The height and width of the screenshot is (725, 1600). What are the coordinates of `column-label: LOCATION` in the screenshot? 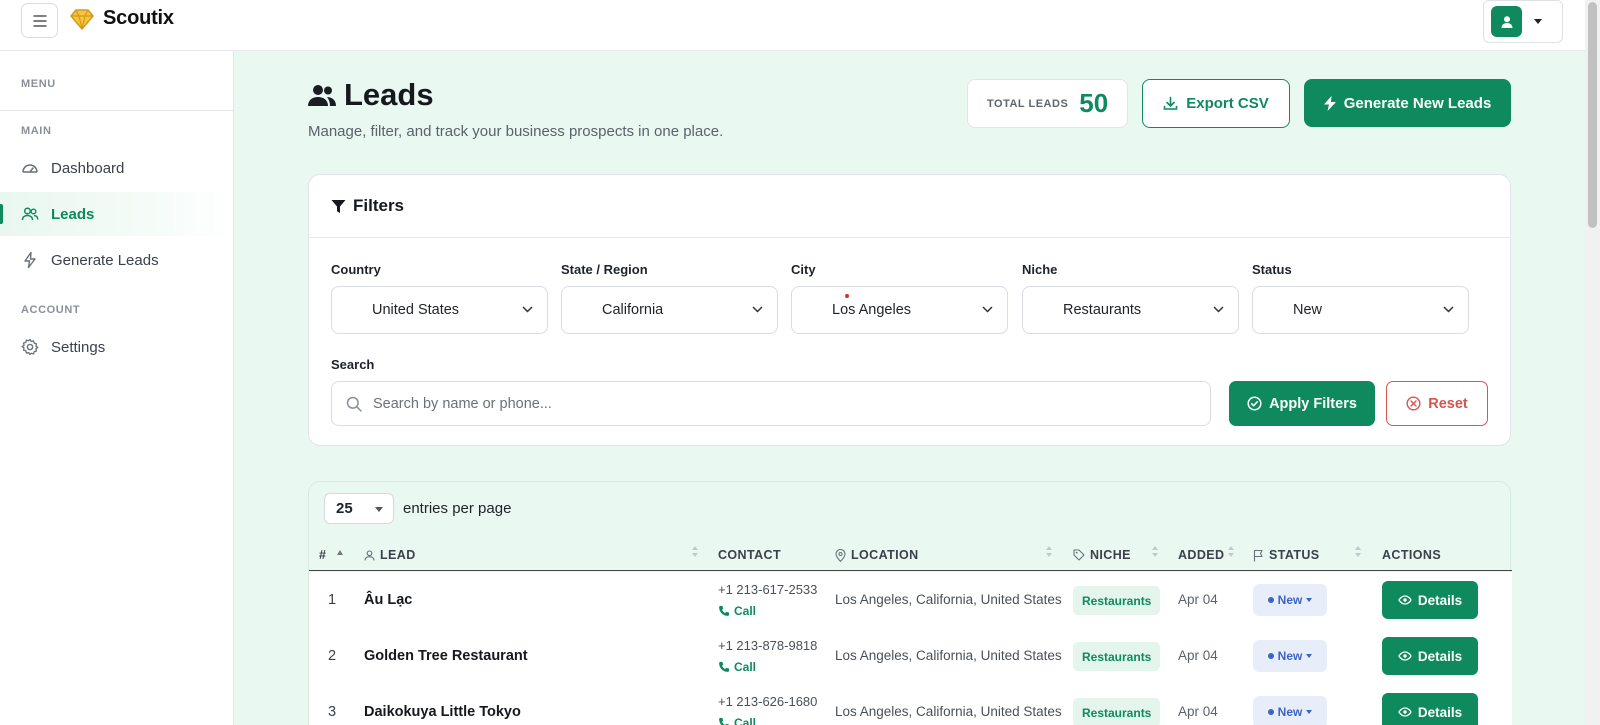 It's located at (885, 555).